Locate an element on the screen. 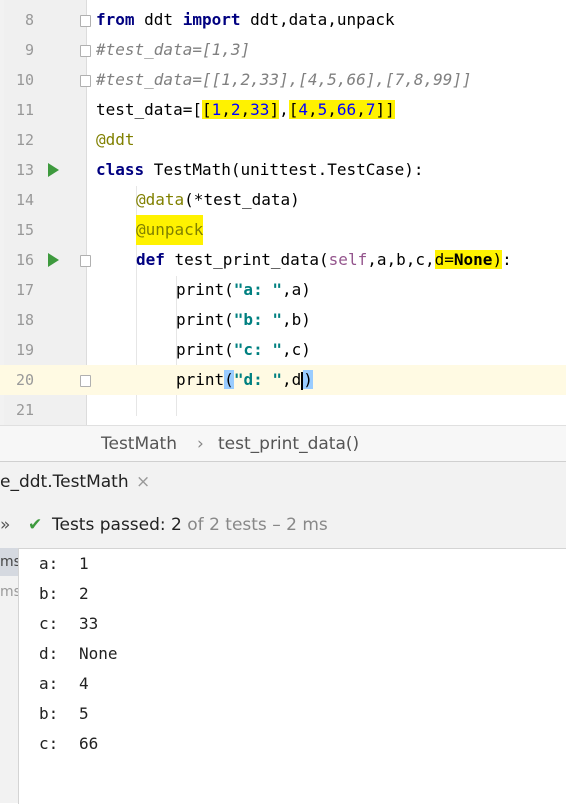 The height and width of the screenshot is (804, 566). decorator-text: @unpack is located at coordinates (170, 230).